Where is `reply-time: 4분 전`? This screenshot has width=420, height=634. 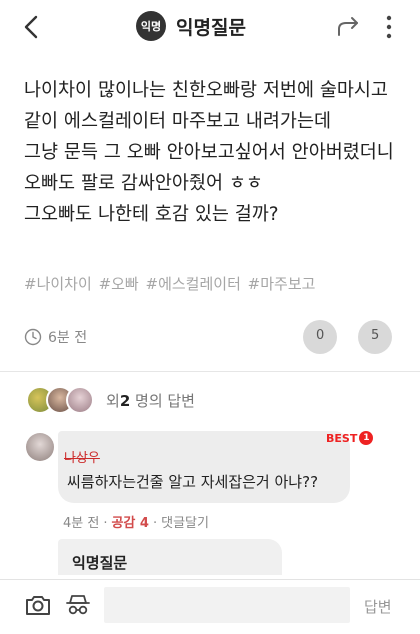 reply-time: 4분 전 is located at coordinates (81, 523).